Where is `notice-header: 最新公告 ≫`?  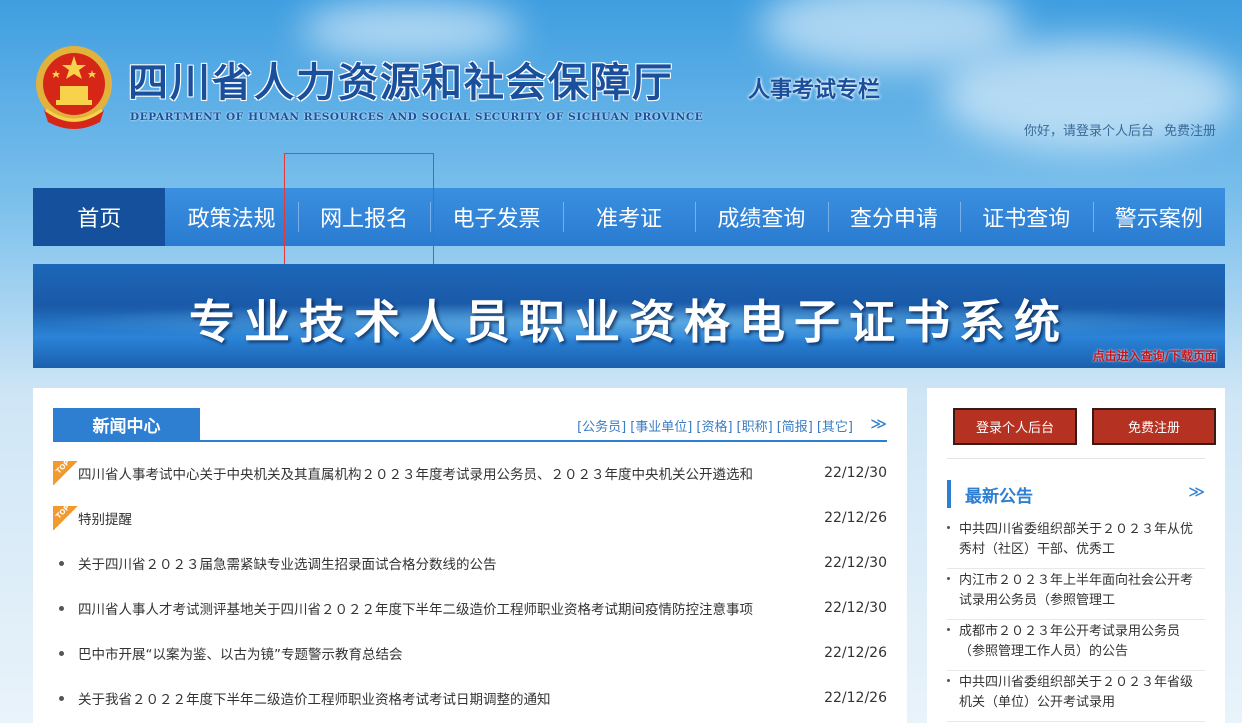
notice-header: 最新公告 ≫ is located at coordinates (1076, 495).